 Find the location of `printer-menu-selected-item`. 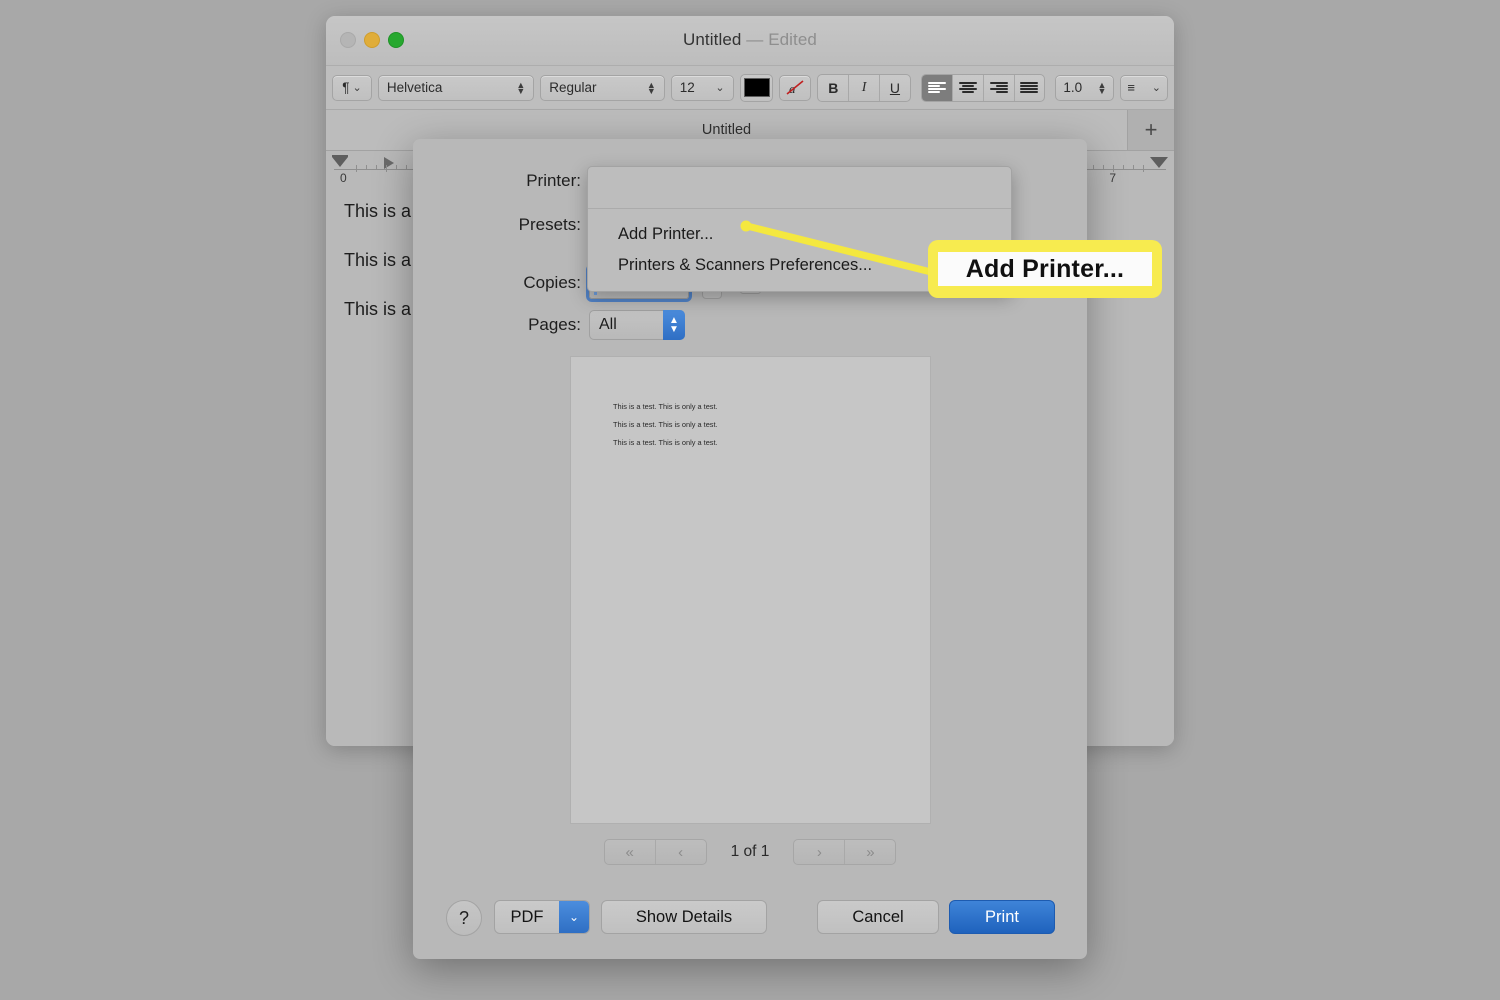

printer-menu-selected-item is located at coordinates (799, 188).